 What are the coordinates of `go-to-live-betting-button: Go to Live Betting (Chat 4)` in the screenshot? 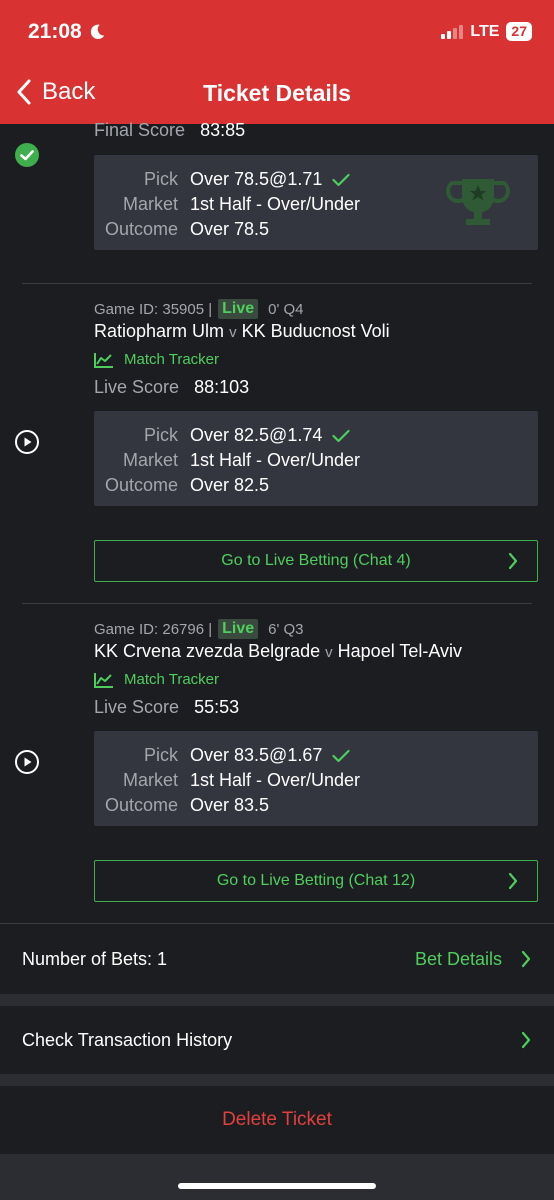 It's located at (316, 561).